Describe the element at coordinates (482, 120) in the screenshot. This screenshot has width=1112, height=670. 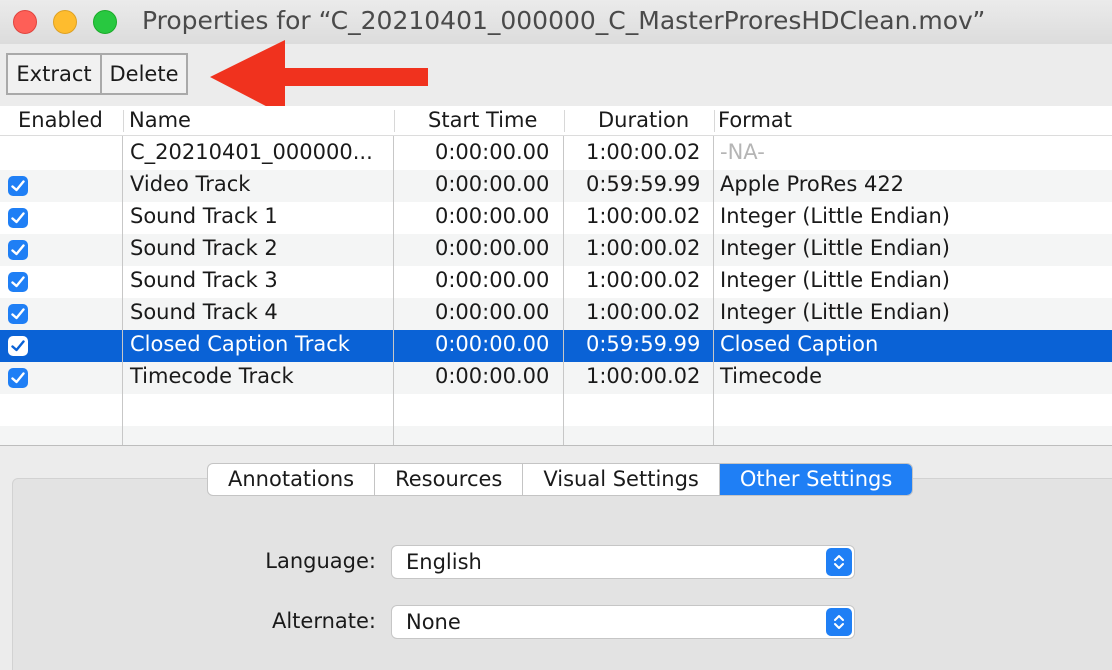
I see `column-header-start-time: Start Time` at that location.